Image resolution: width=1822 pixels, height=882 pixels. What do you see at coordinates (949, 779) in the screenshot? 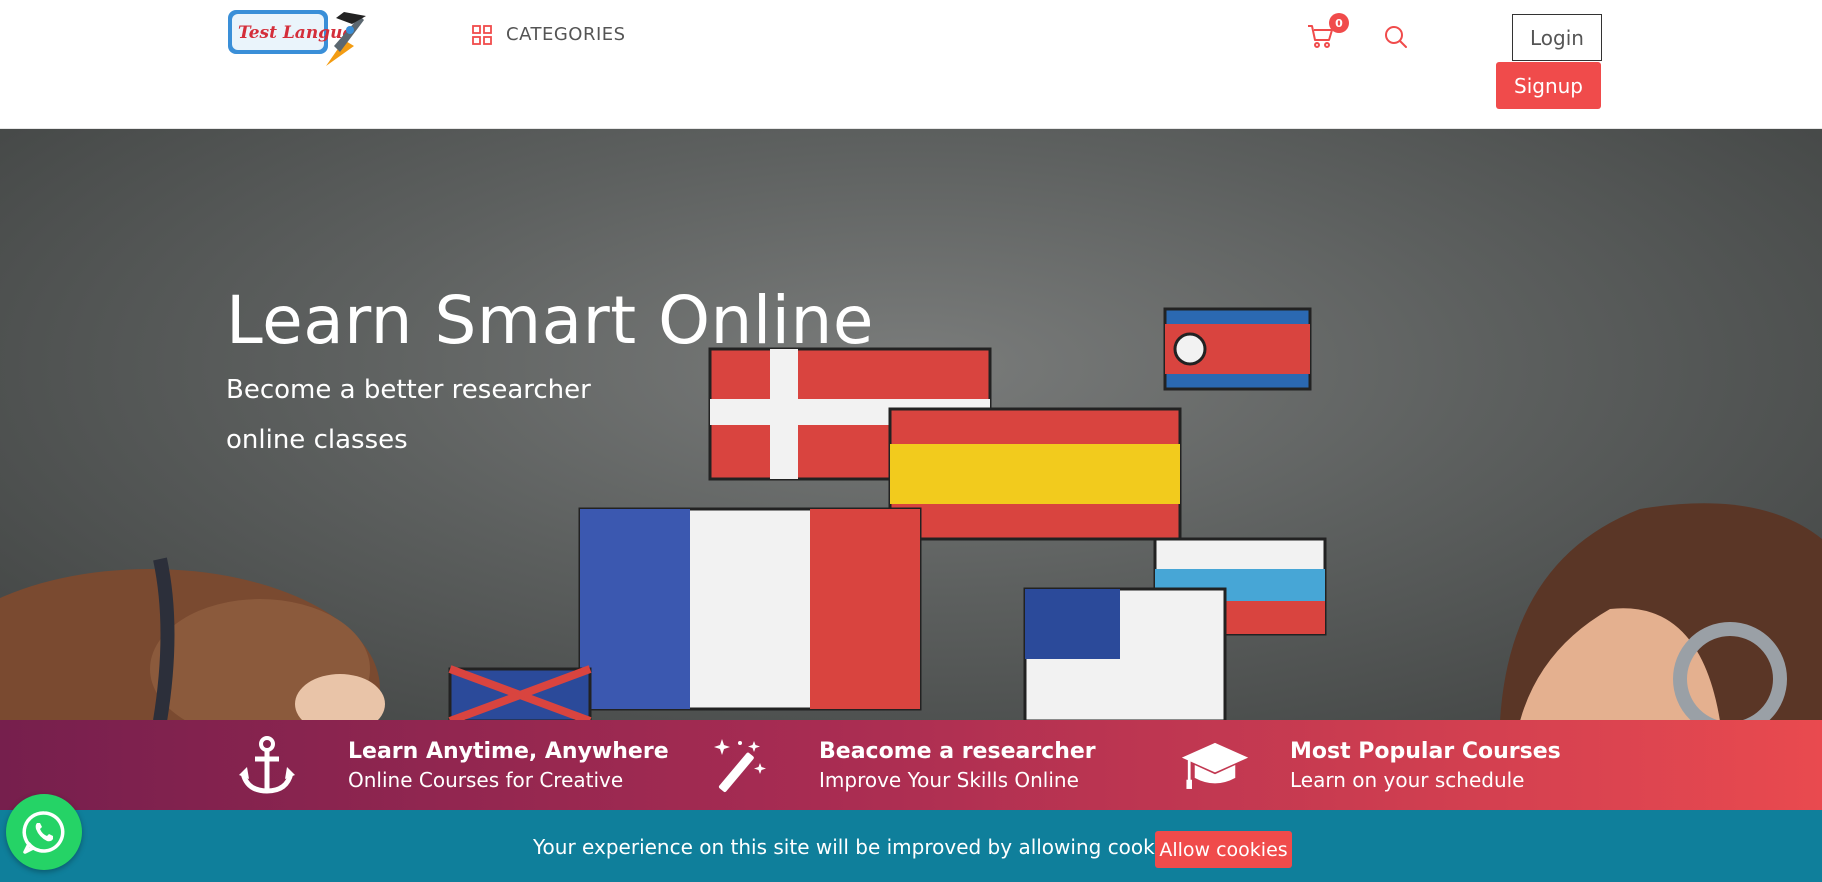
I see `feature-subtitle: Improve Your Skills Online` at bounding box center [949, 779].